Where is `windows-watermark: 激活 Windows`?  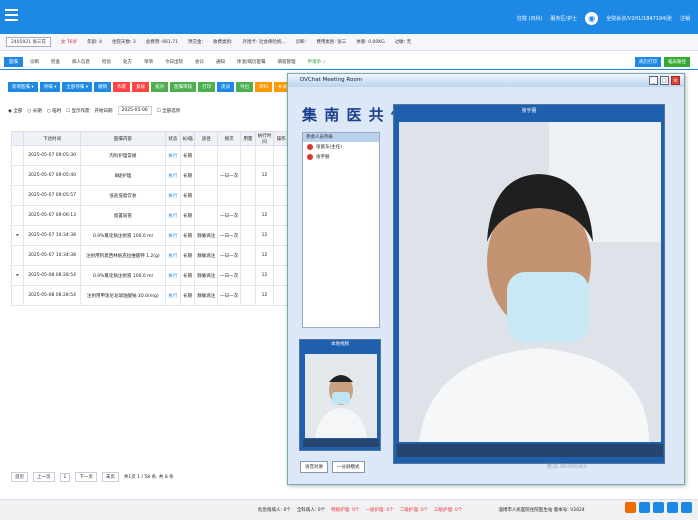
windows-watermark: 激活 Windows is located at coordinates (566, 466).